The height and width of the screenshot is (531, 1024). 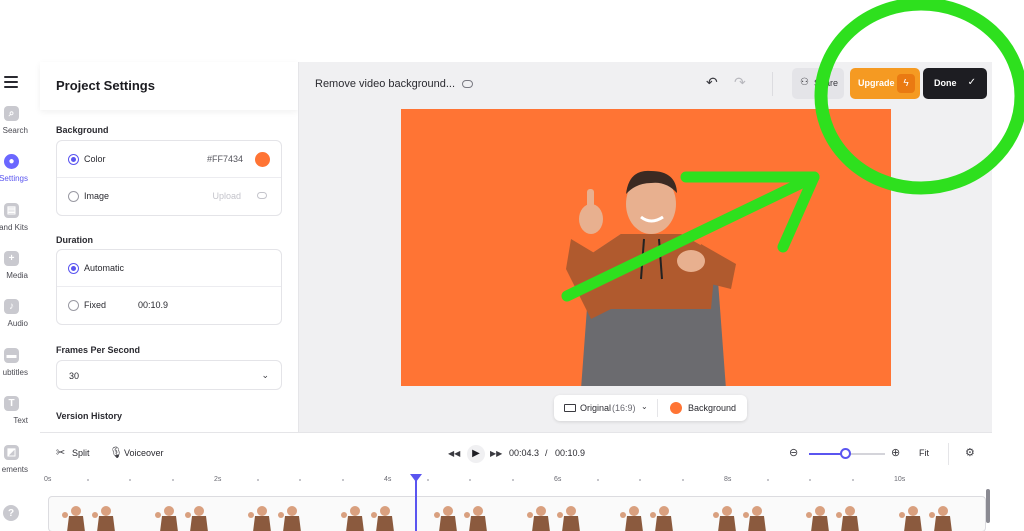 What do you see at coordinates (169, 268) in the screenshot?
I see `automatic-option: Automatic` at bounding box center [169, 268].